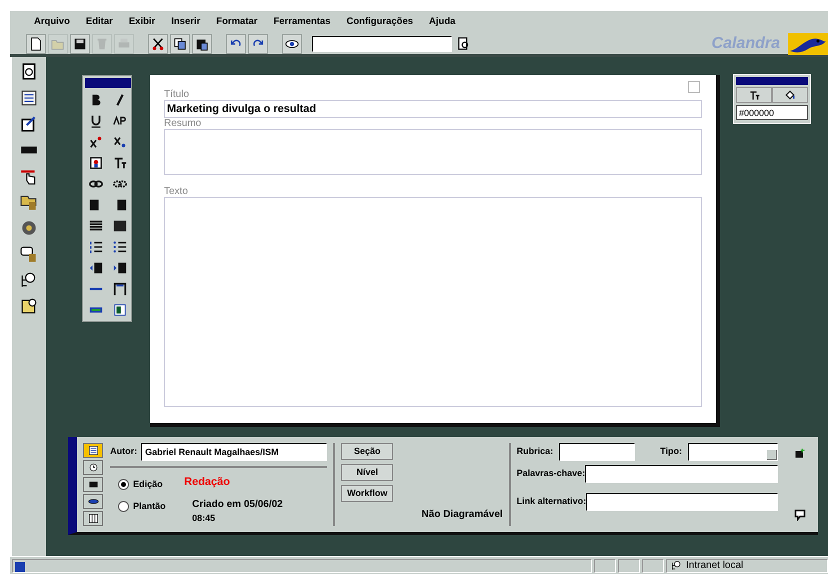 This screenshot has height=574, width=828. What do you see at coordinates (380, 22) in the screenshot?
I see `menu-item: Configurações` at bounding box center [380, 22].